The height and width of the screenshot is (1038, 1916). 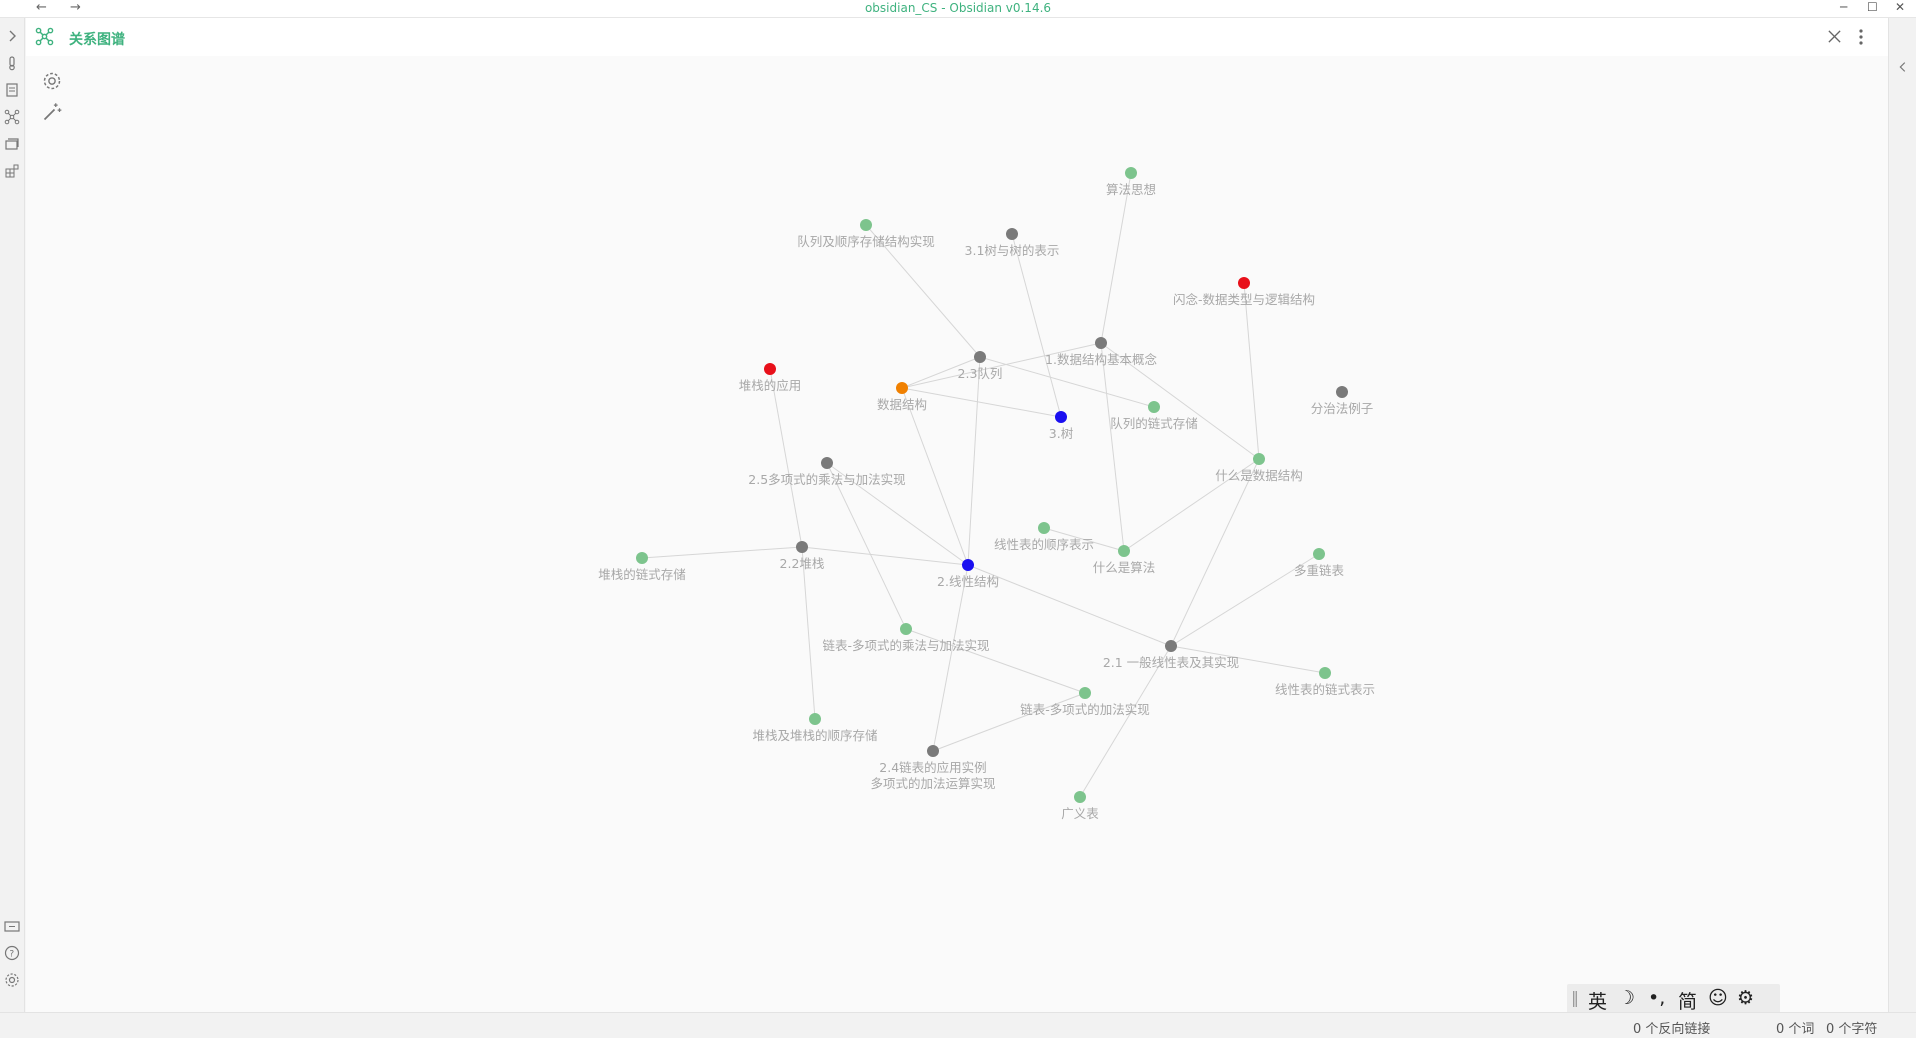 I want to click on word-count: 0 个词, so click(x=1795, y=1029).